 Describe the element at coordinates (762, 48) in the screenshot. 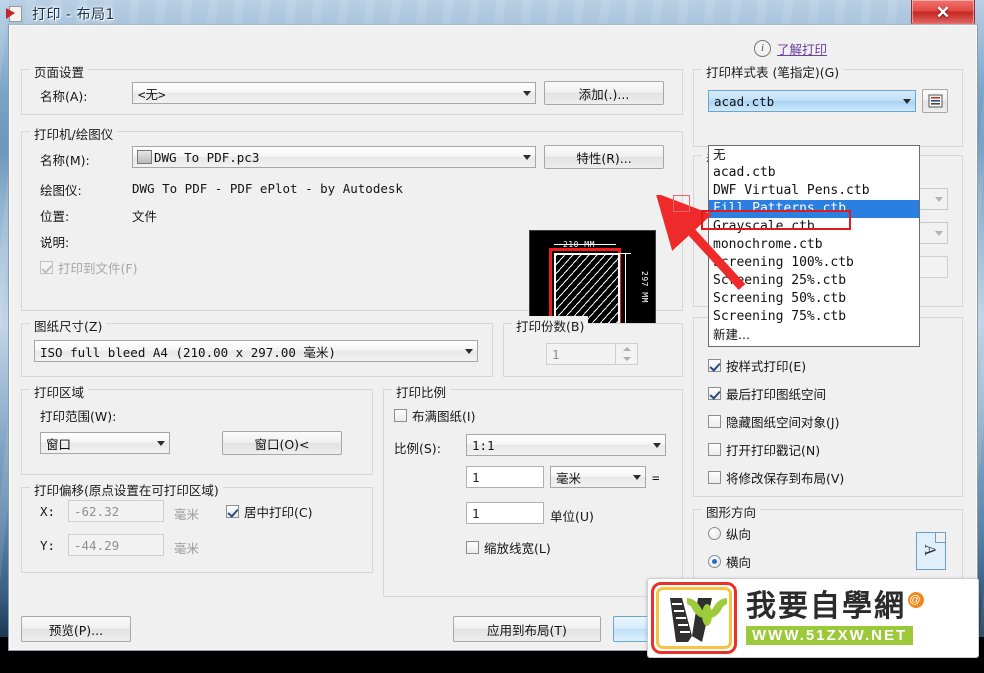

I see `info-icon: i` at that location.